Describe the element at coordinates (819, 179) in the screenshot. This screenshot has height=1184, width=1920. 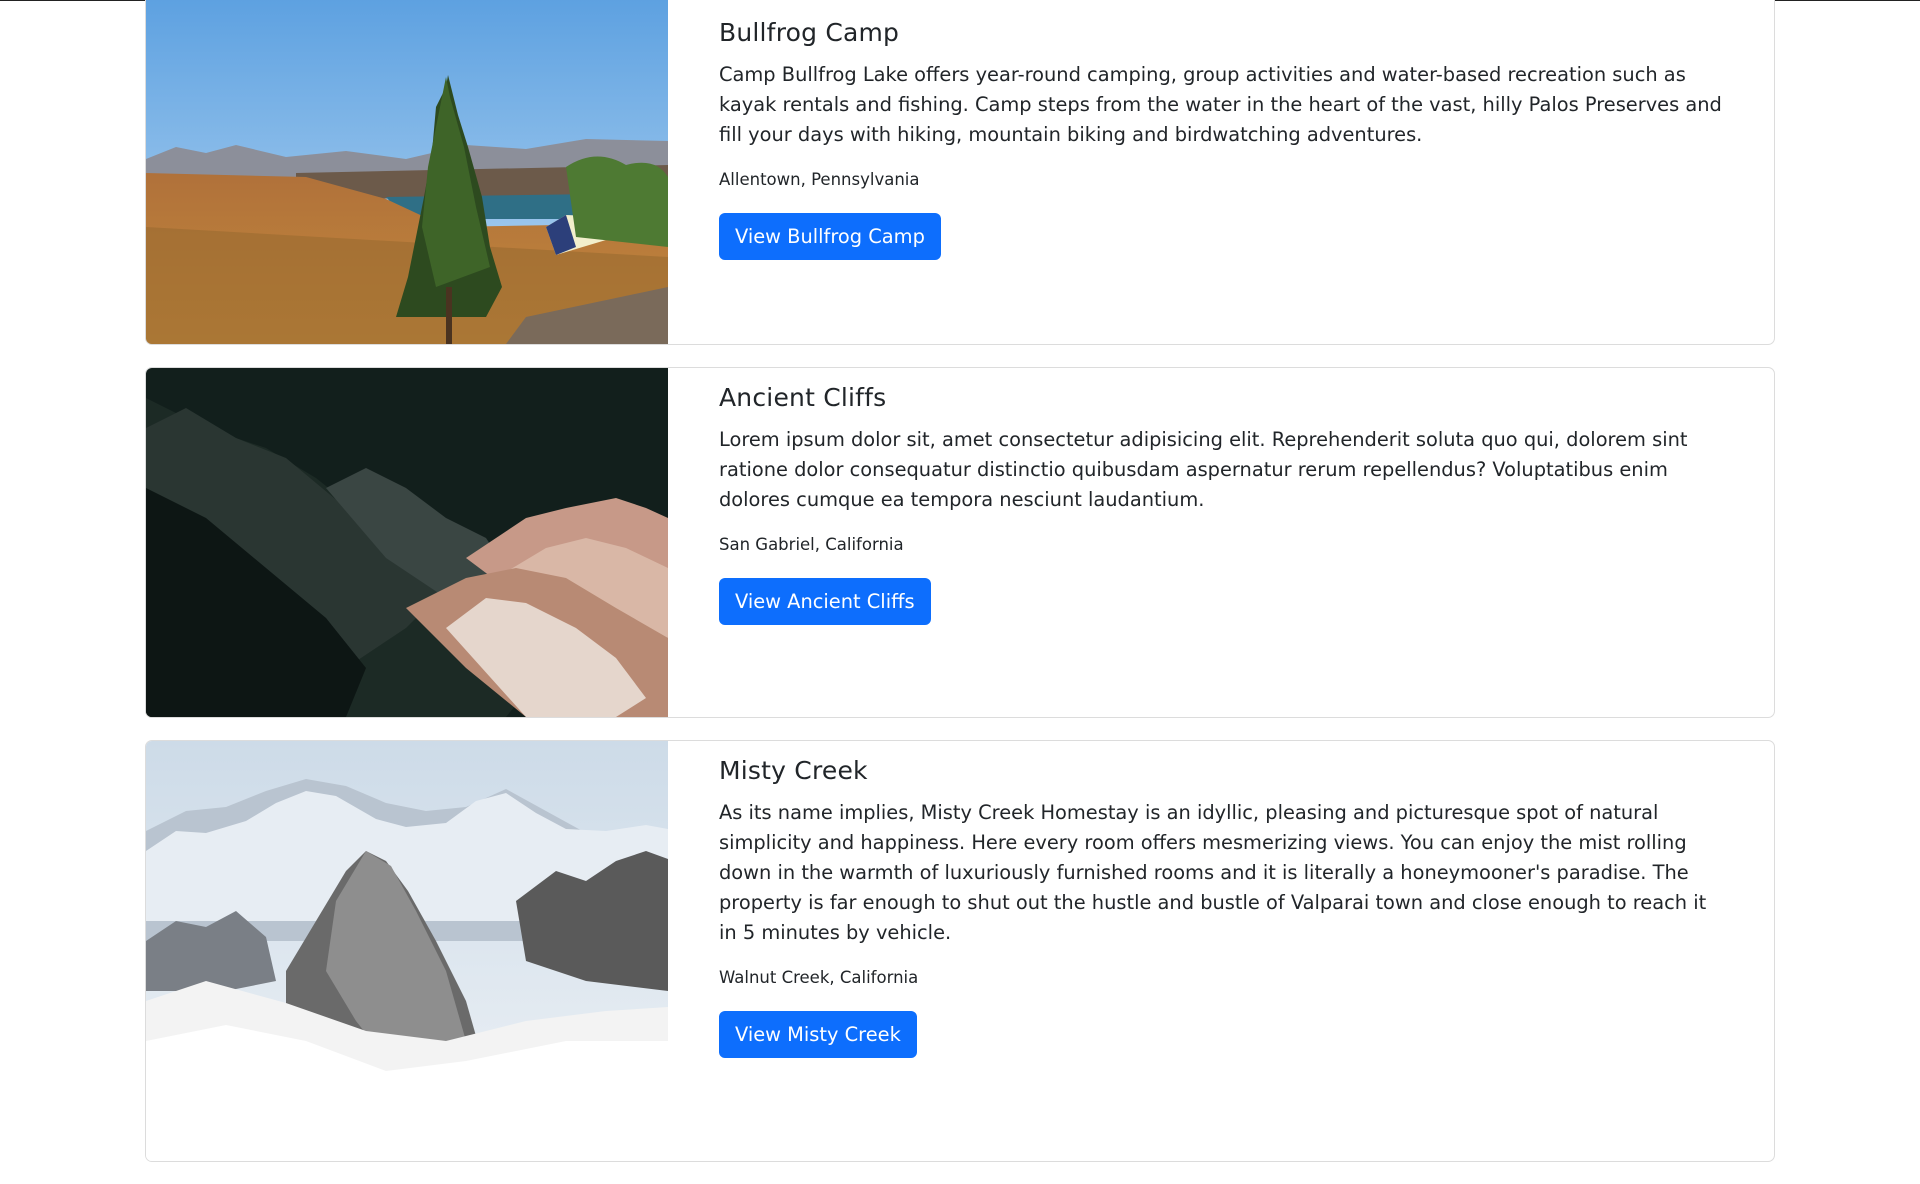
I see `campground-location: Allentown, Pennsylvania` at that location.